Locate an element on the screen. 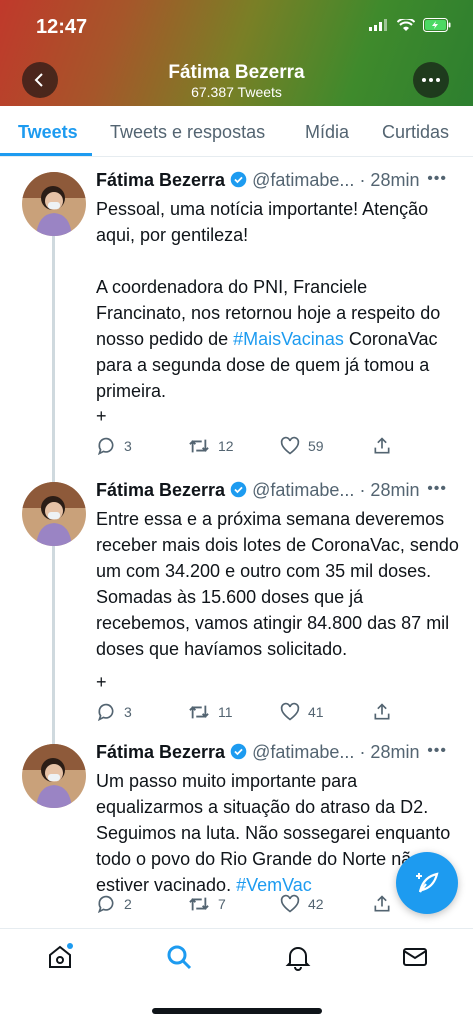  profile-tabs: Tweets Tweets e respostas Mídia Curtidas is located at coordinates (236, 131).